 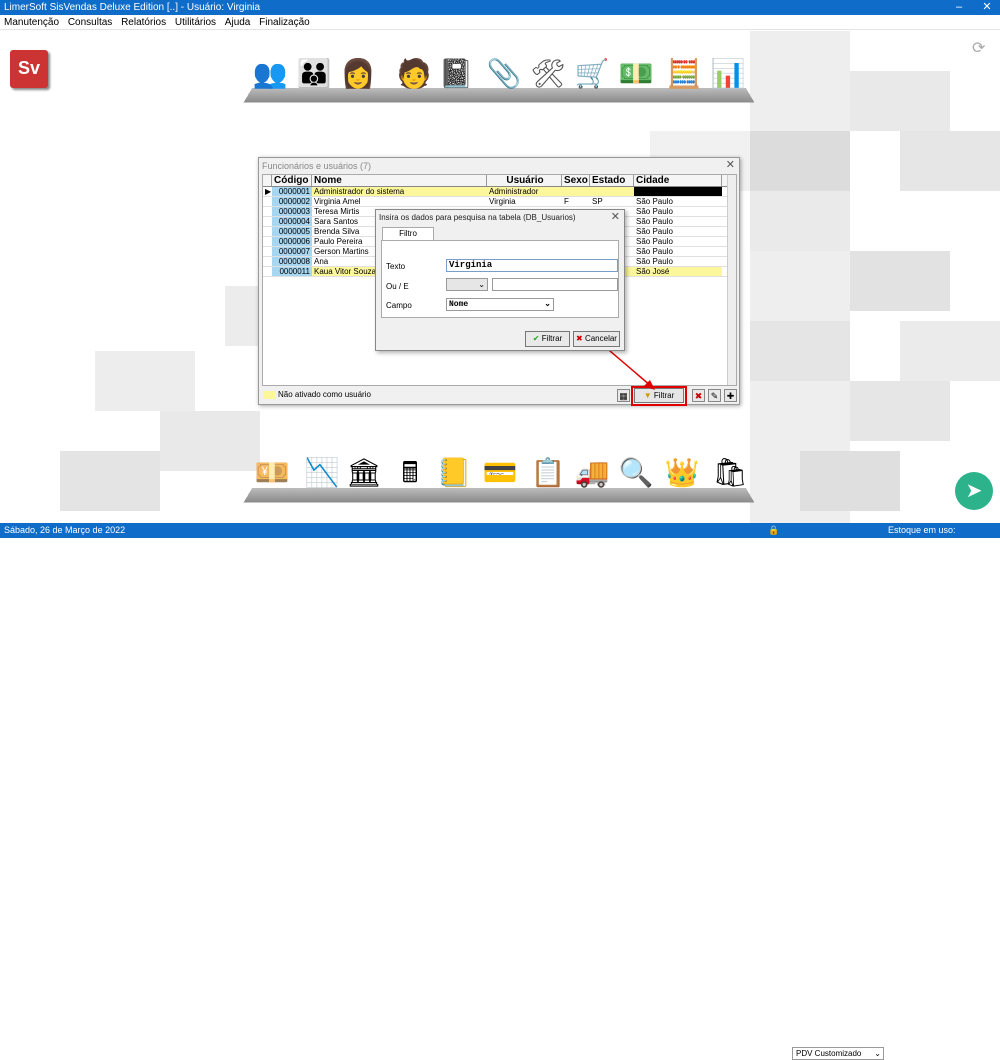 I want to click on menu-ajuda: Ajuda, so click(x=238, y=22).